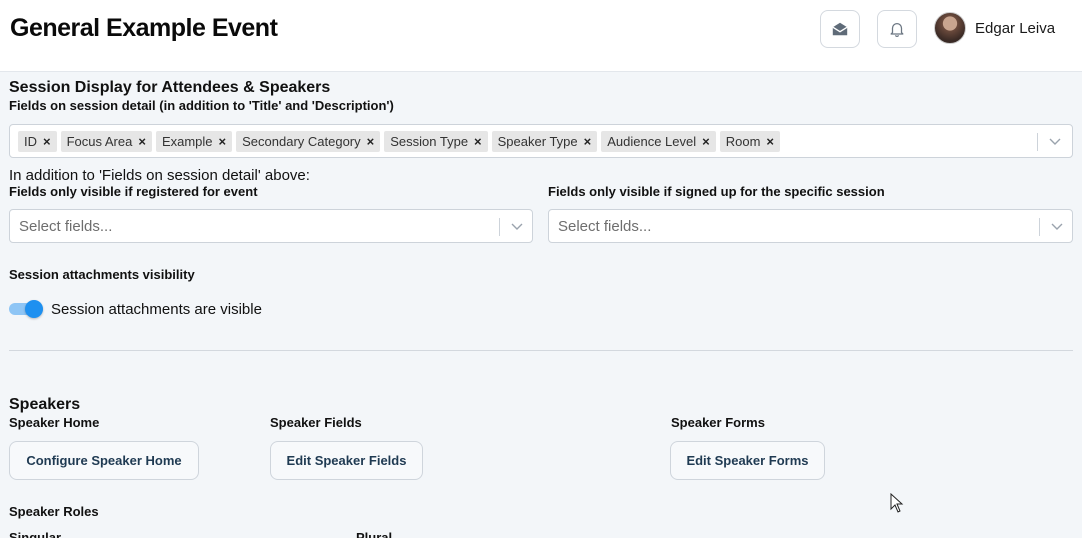 This screenshot has height=538, width=1082. I want to click on attachments-visibility-toggle, so click(26, 309).